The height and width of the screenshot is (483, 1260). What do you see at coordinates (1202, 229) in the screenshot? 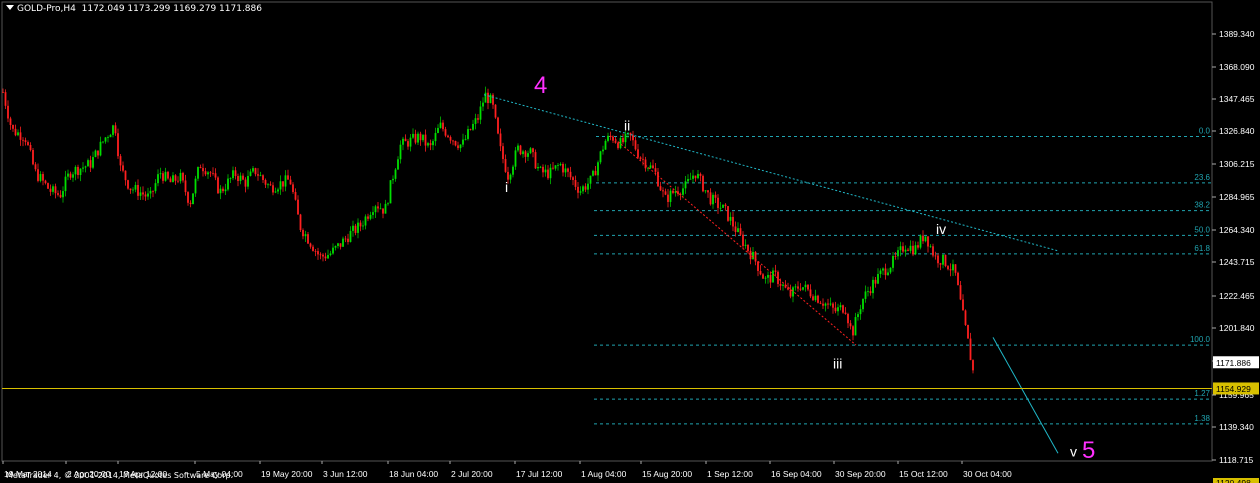
I see `fib-level-label: 50.0` at bounding box center [1202, 229].